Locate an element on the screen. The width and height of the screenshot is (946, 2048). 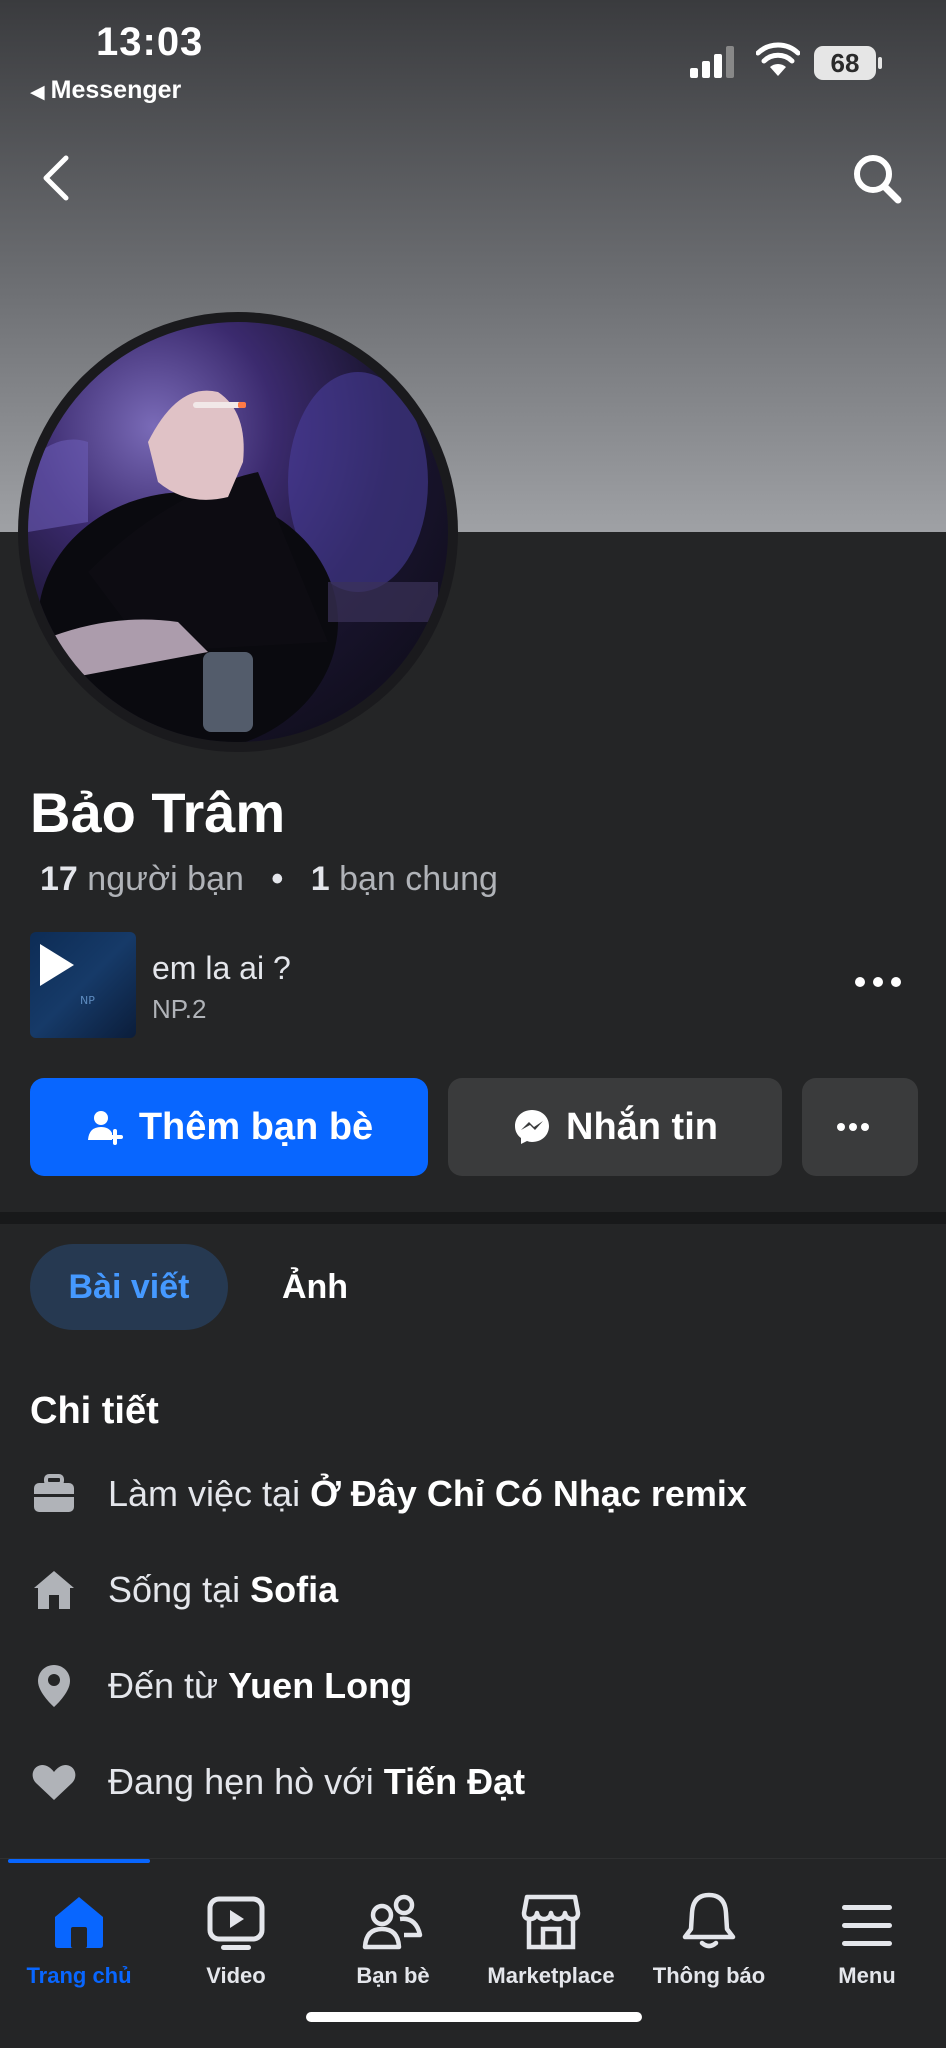
nav-notifications: Thông báo is located at coordinates (709, 1937).